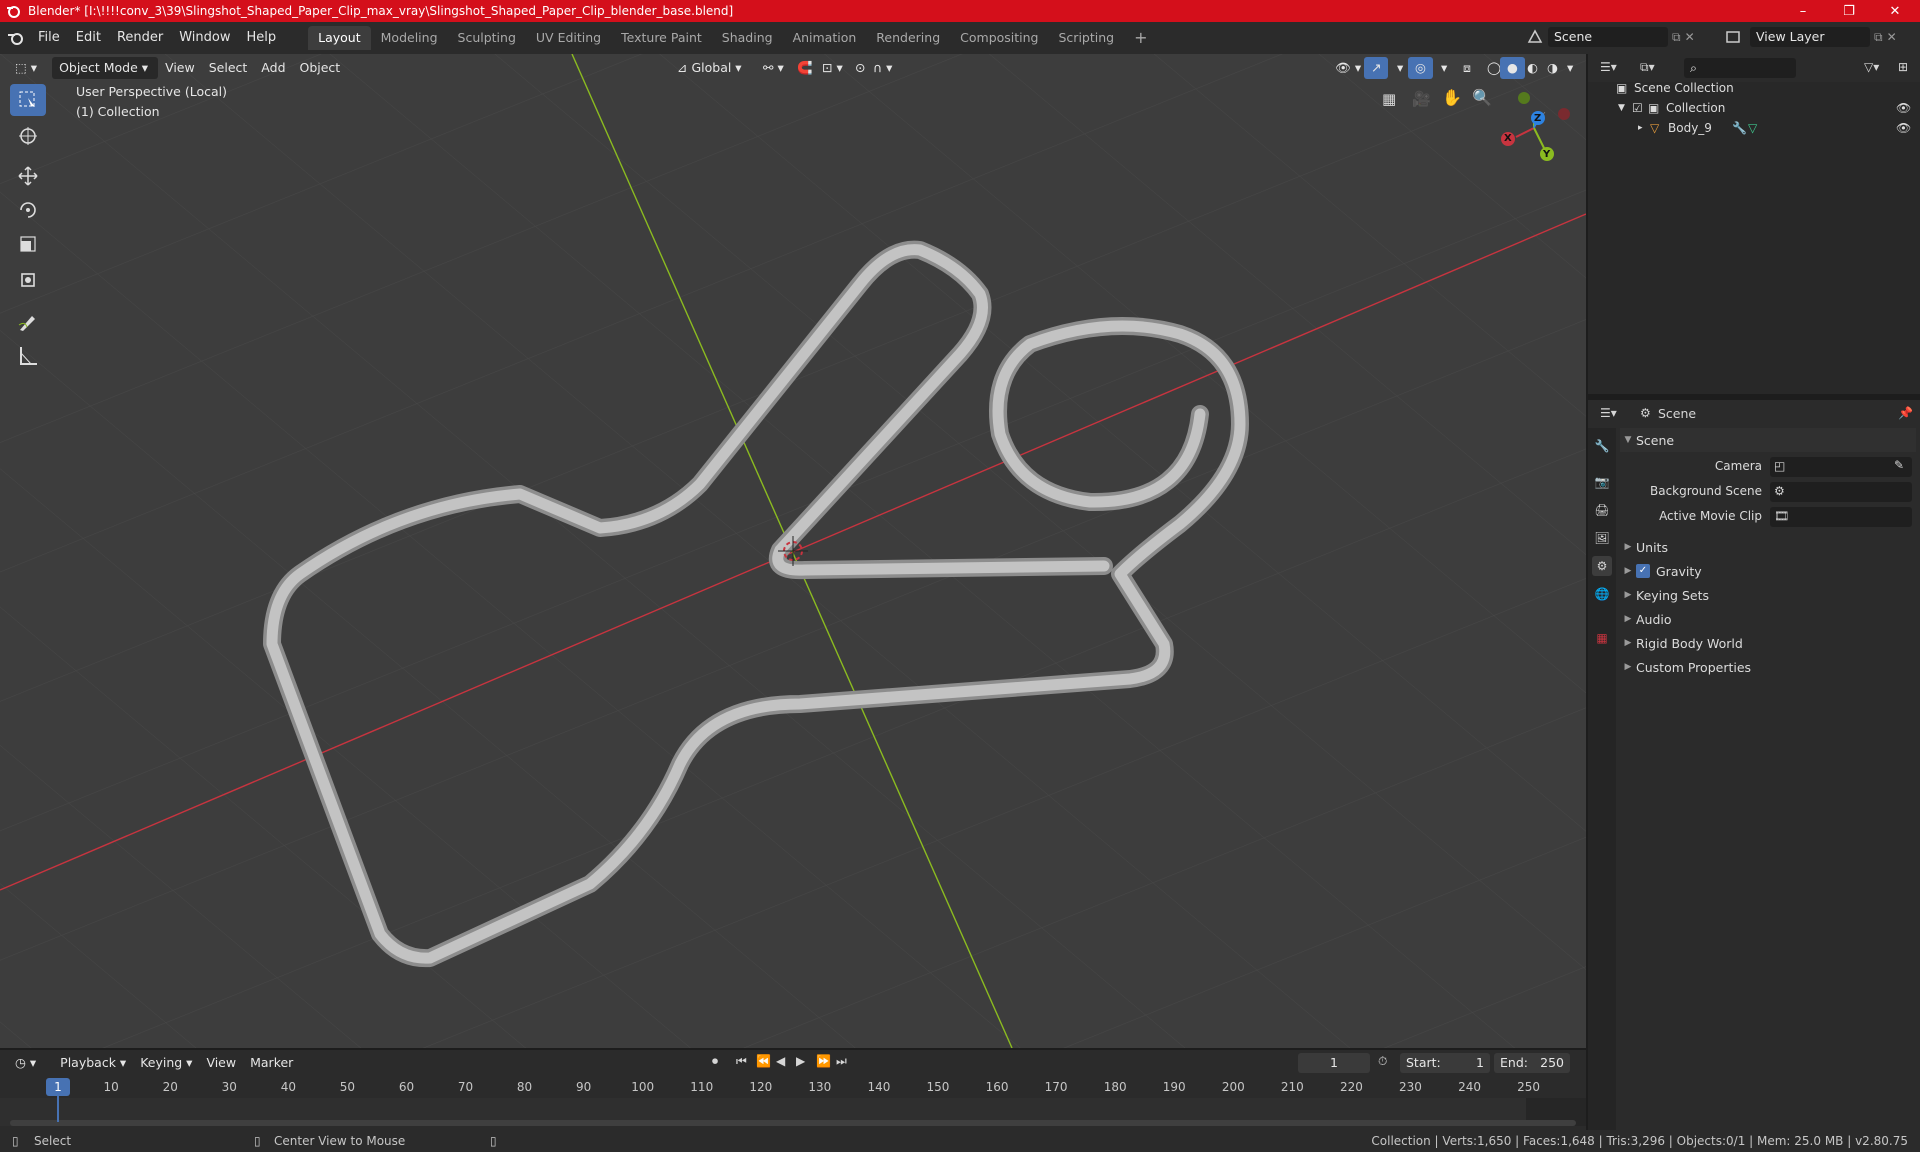 This screenshot has height=1152, width=1920. What do you see at coordinates (841, 1061) in the screenshot?
I see `jump-end-icon: ⏭` at bounding box center [841, 1061].